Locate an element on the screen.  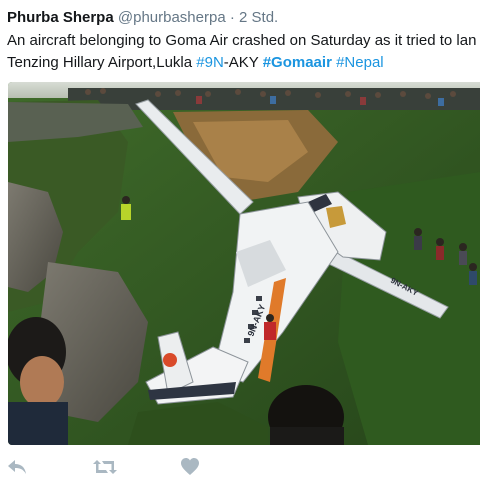
author-handle: @phurbasherpa is located at coordinates (172, 17).